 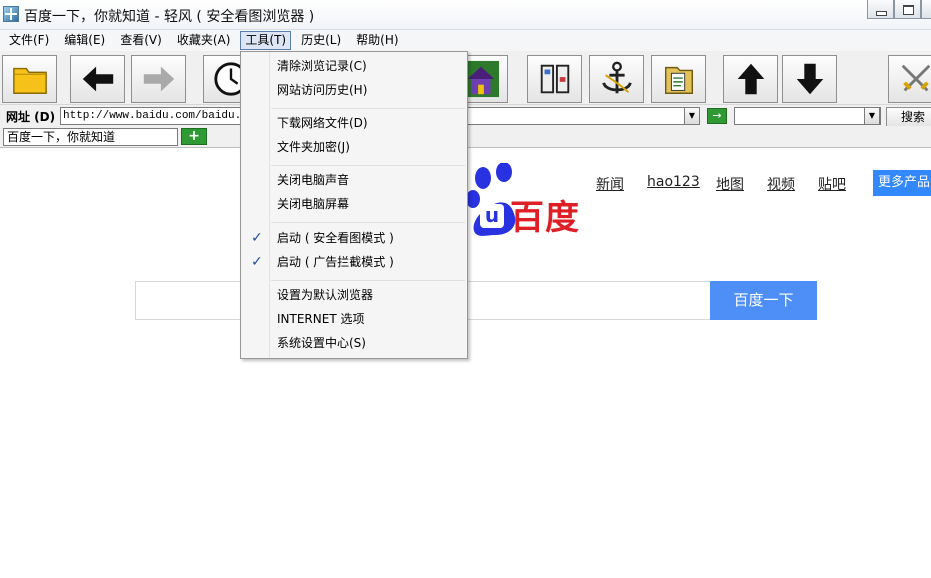 What do you see at coordinates (926, 9) in the screenshot?
I see `close-button` at bounding box center [926, 9].